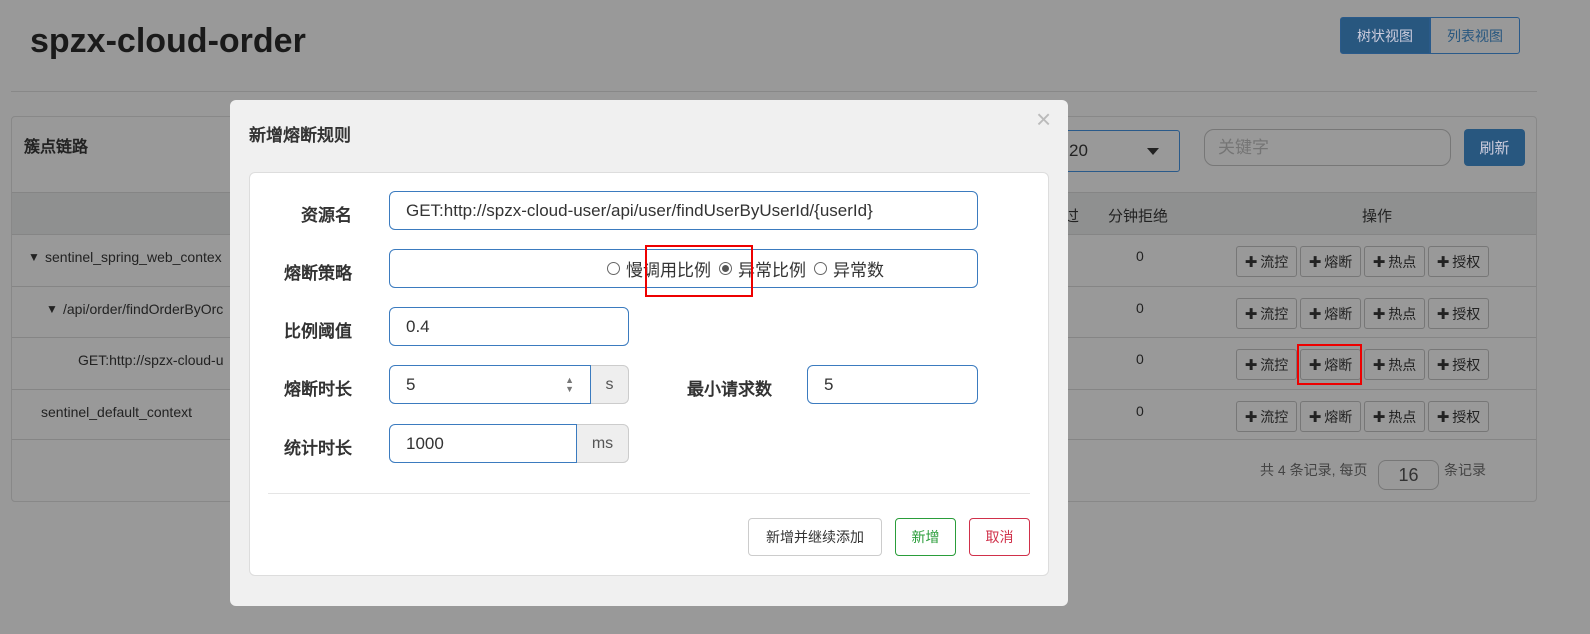 Image resolution: width=1590 pixels, height=634 pixels. What do you see at coordinates (116, 412) in the screenshot?
I see `resource-name: sentinel_default_context` at bounding box center [116, 412].